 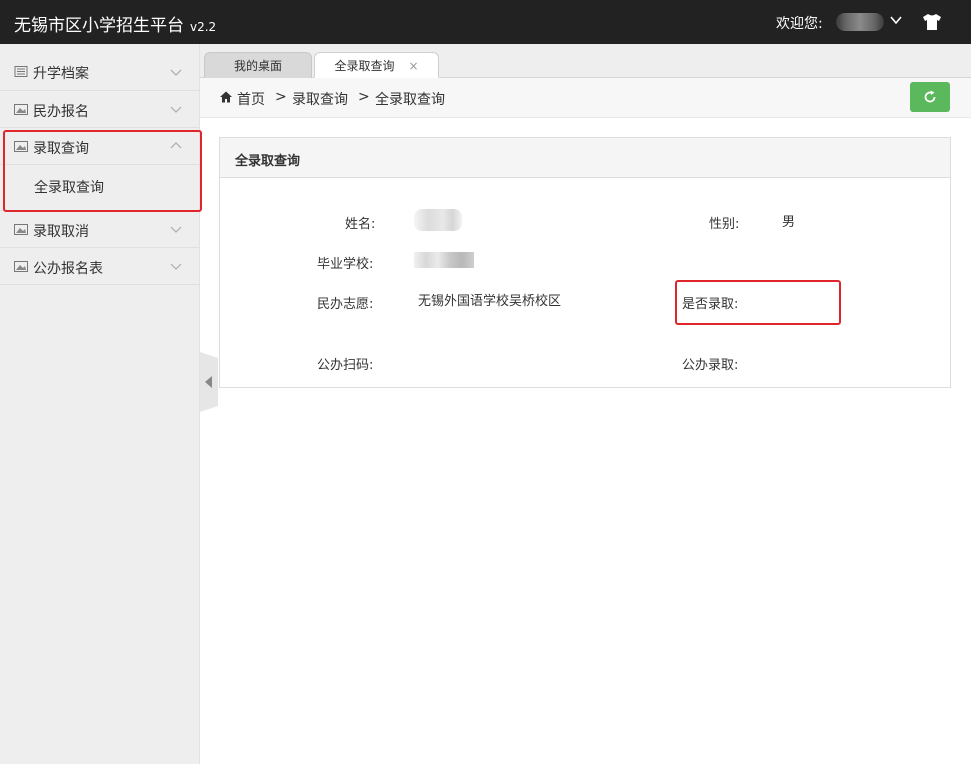 What do you see at coordinates (203, 27) in the screenshot?
I see `app-version: v2.2` at bounding box center [203, 27].